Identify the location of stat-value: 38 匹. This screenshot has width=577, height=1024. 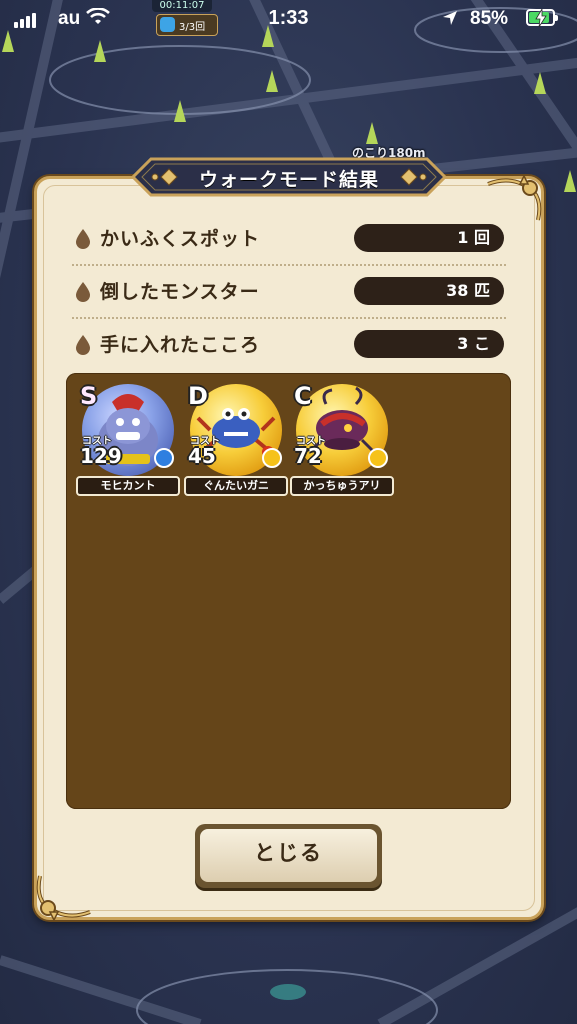
(429, 291).